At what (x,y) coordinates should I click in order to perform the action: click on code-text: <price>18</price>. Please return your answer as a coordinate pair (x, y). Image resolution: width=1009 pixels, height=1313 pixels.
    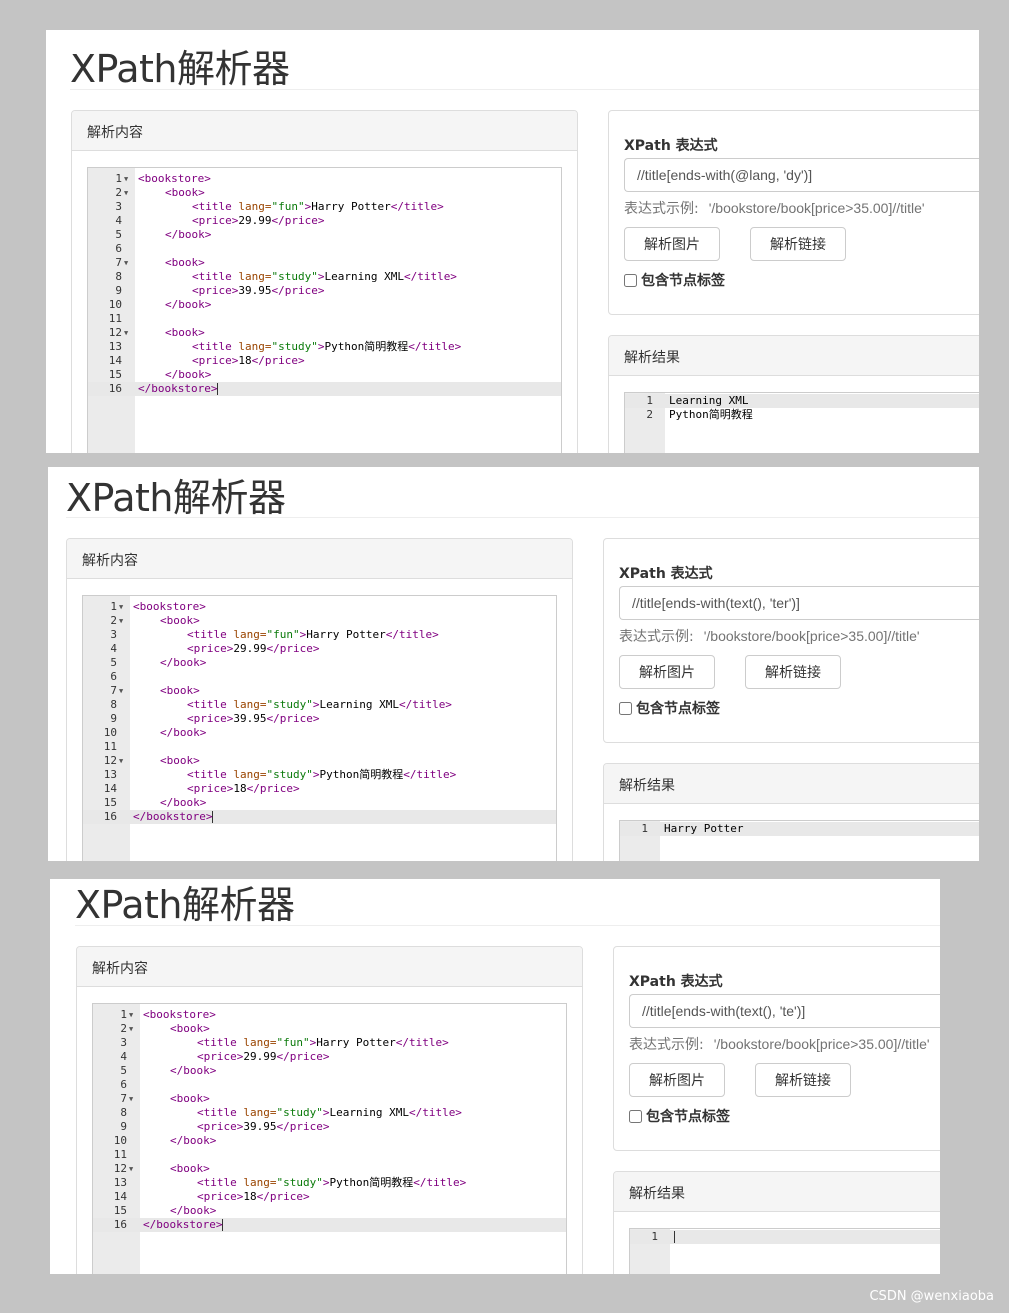
    Looking at the image, I should click on (248, 360).